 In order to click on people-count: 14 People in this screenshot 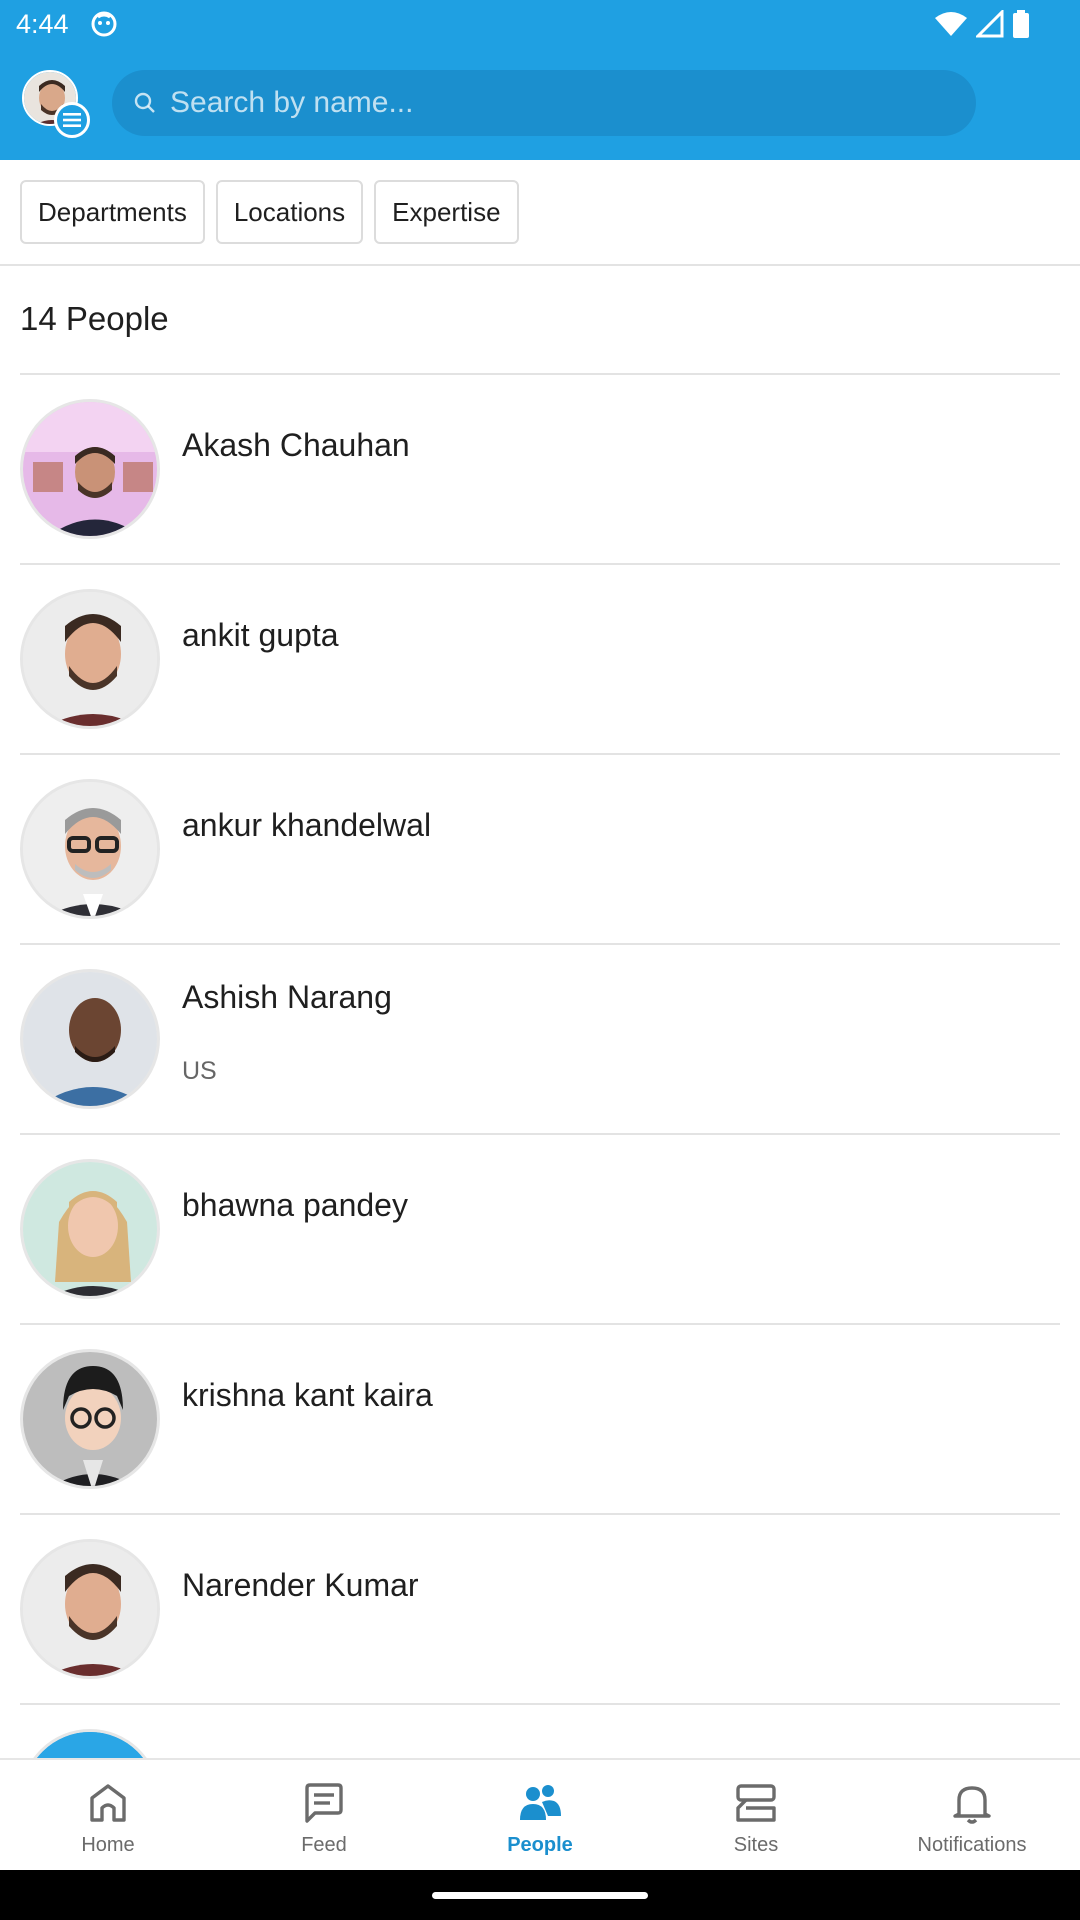, I will do `click(94, 318)`.